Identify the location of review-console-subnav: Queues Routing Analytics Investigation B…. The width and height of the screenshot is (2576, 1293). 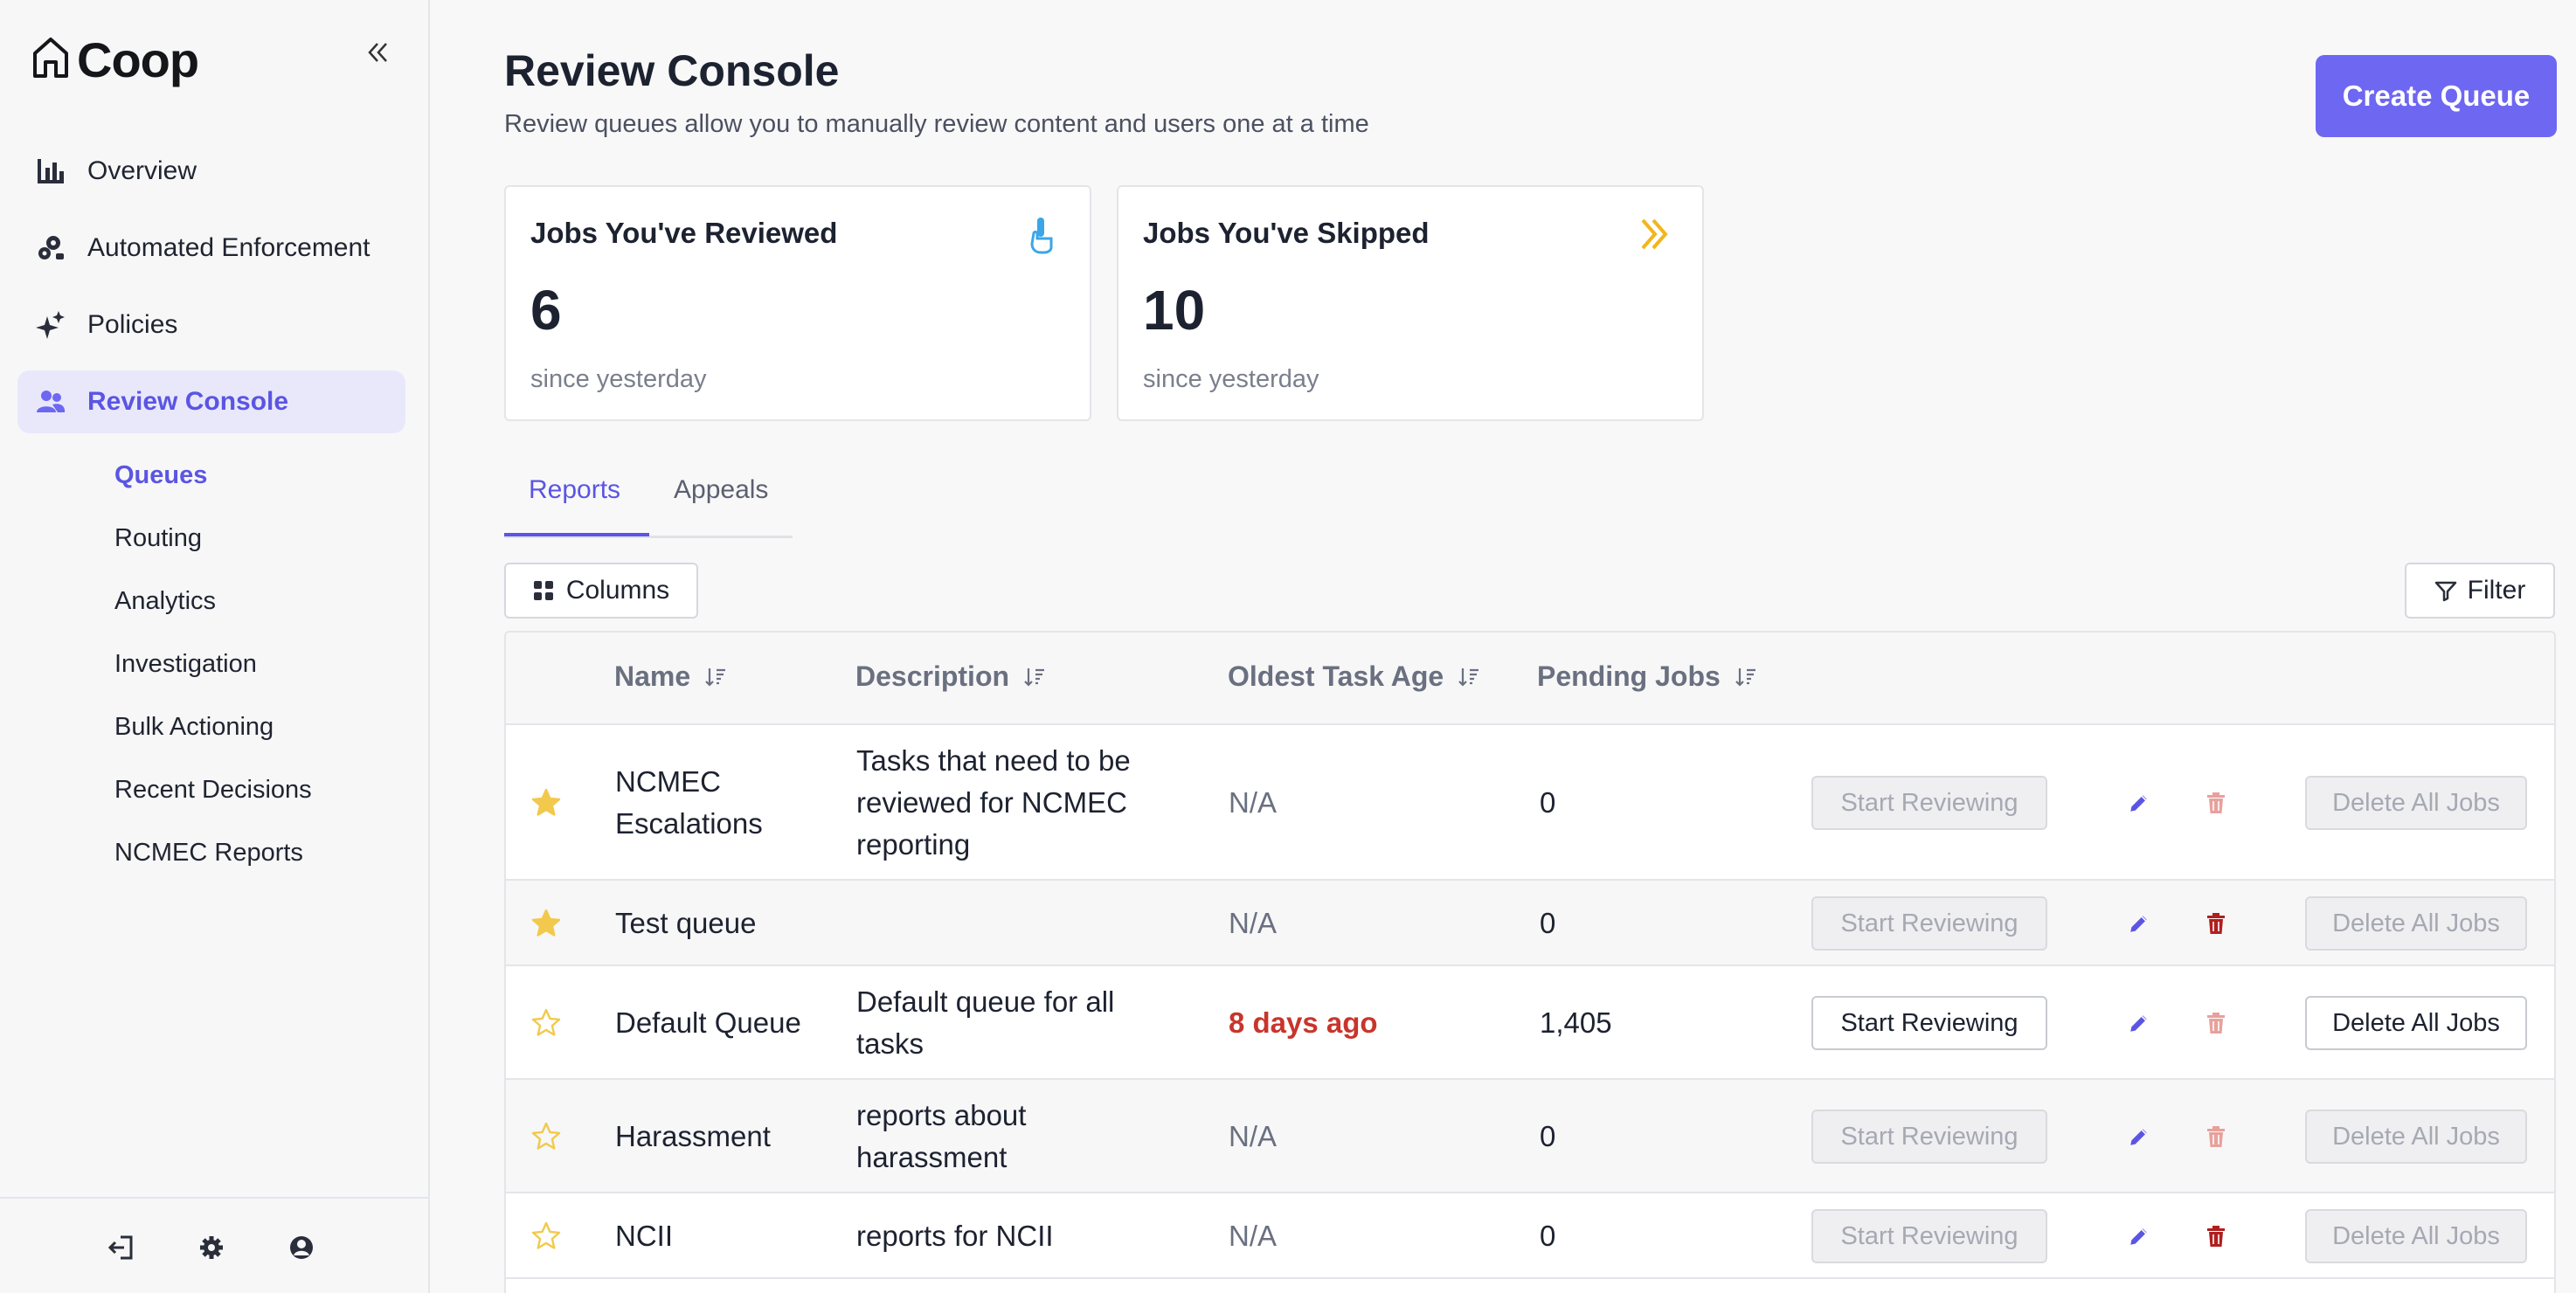
(213, 664).